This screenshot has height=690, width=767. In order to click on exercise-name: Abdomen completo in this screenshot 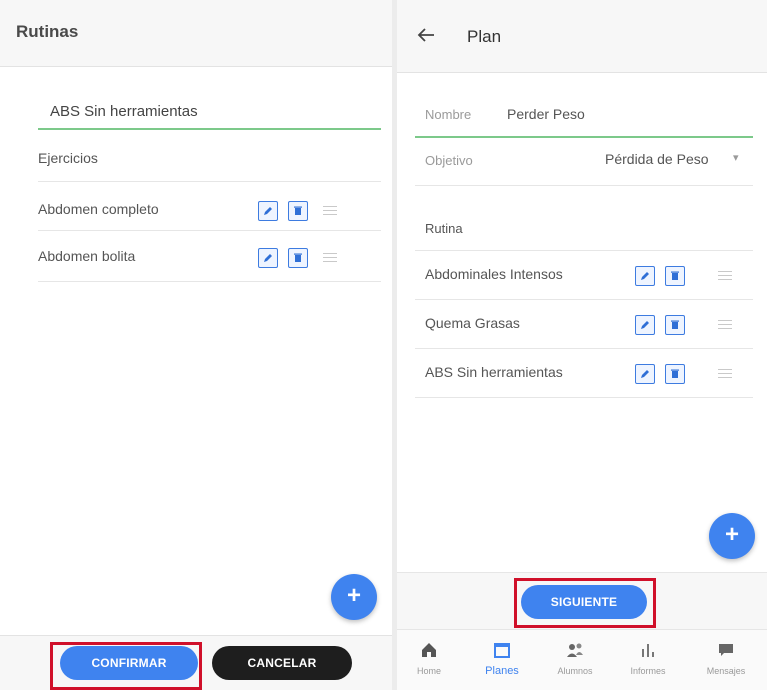, I will do `click(98, 209)`.